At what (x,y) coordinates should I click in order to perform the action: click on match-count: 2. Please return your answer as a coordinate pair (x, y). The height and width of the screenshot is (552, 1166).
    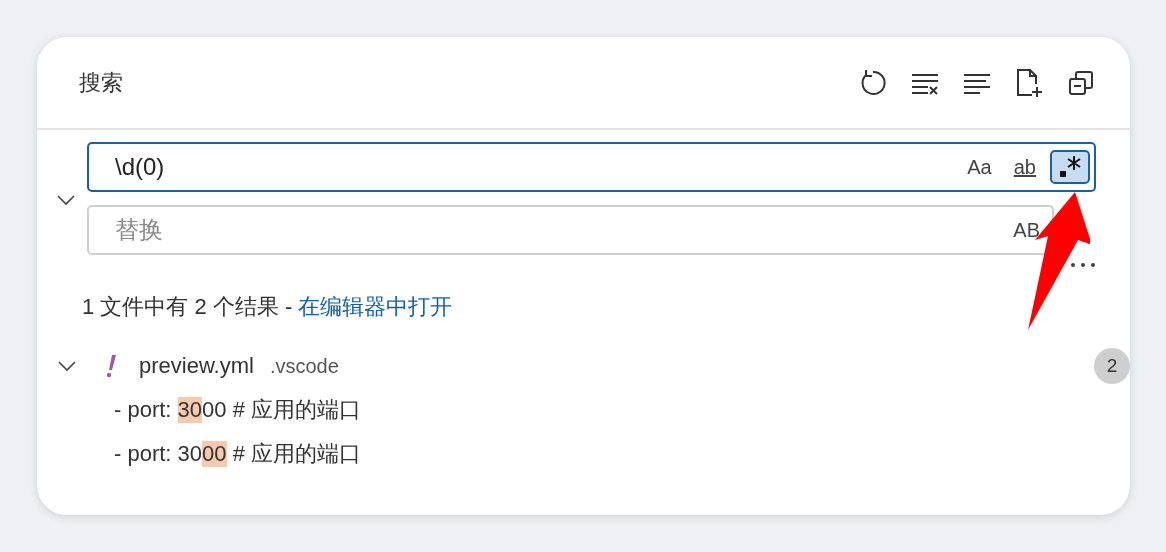
    Looking at the image, I should click on (1112, 366).